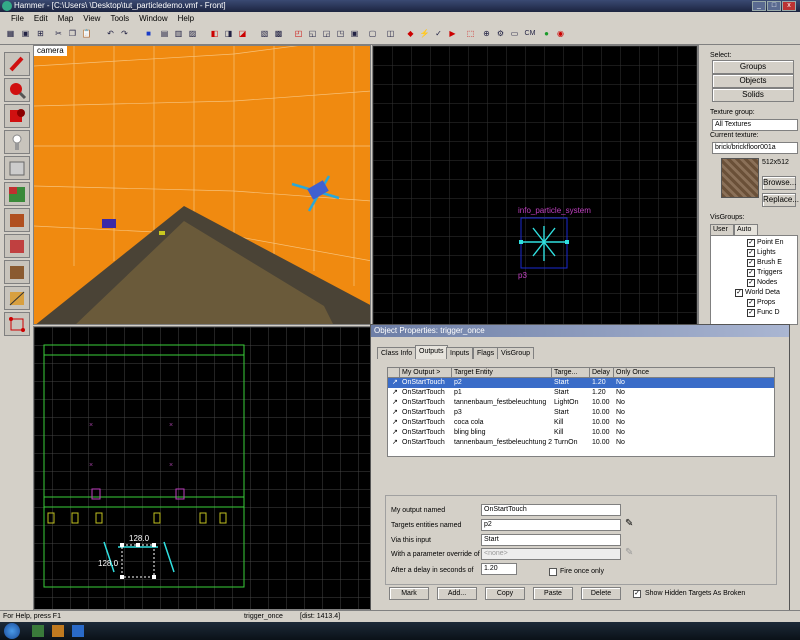 Image resolution: width=800 pixels, height=640 pixels. I want to click on model-icon: ⬚, so click(470, 34).